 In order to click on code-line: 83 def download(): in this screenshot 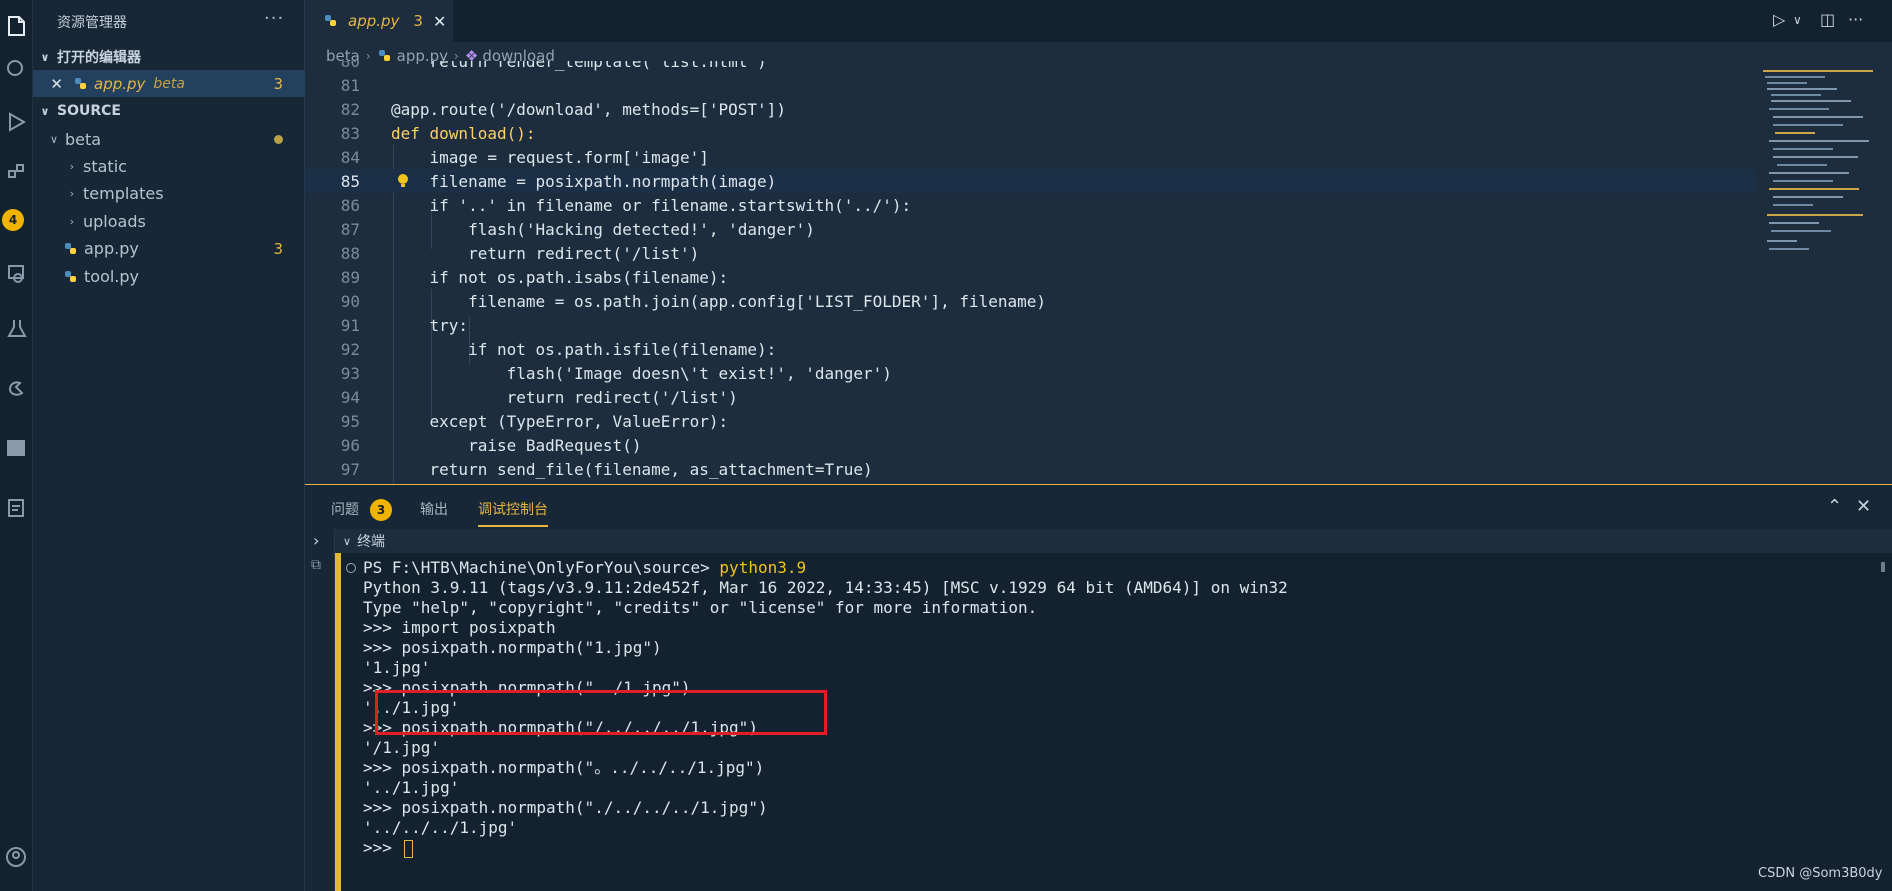, I will do `click(1030, 133)`.